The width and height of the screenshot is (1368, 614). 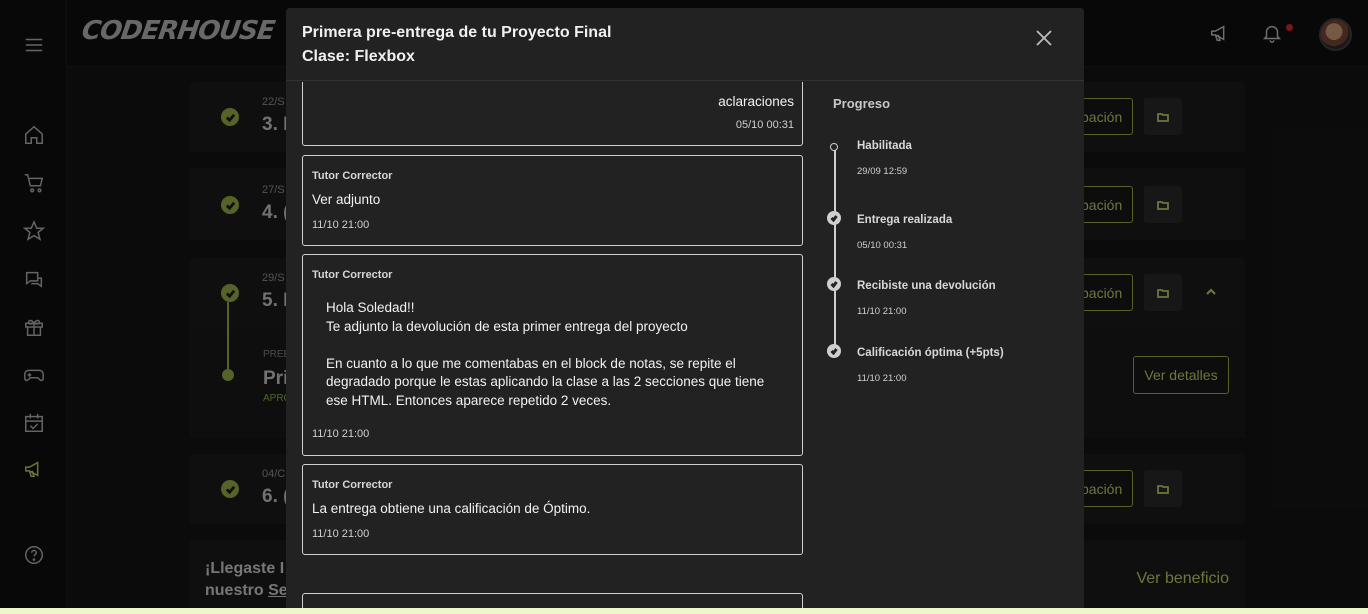 I want to click on close-button, so click(x=1044, y=38).